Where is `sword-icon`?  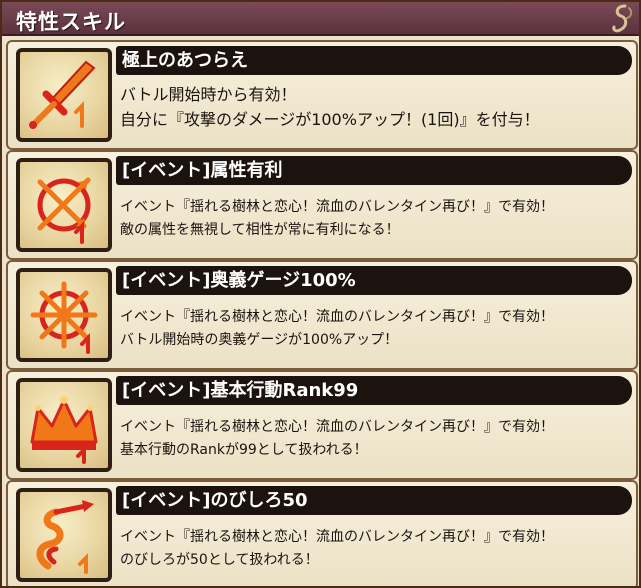
sword-icon is located at coordinates (62, 94).